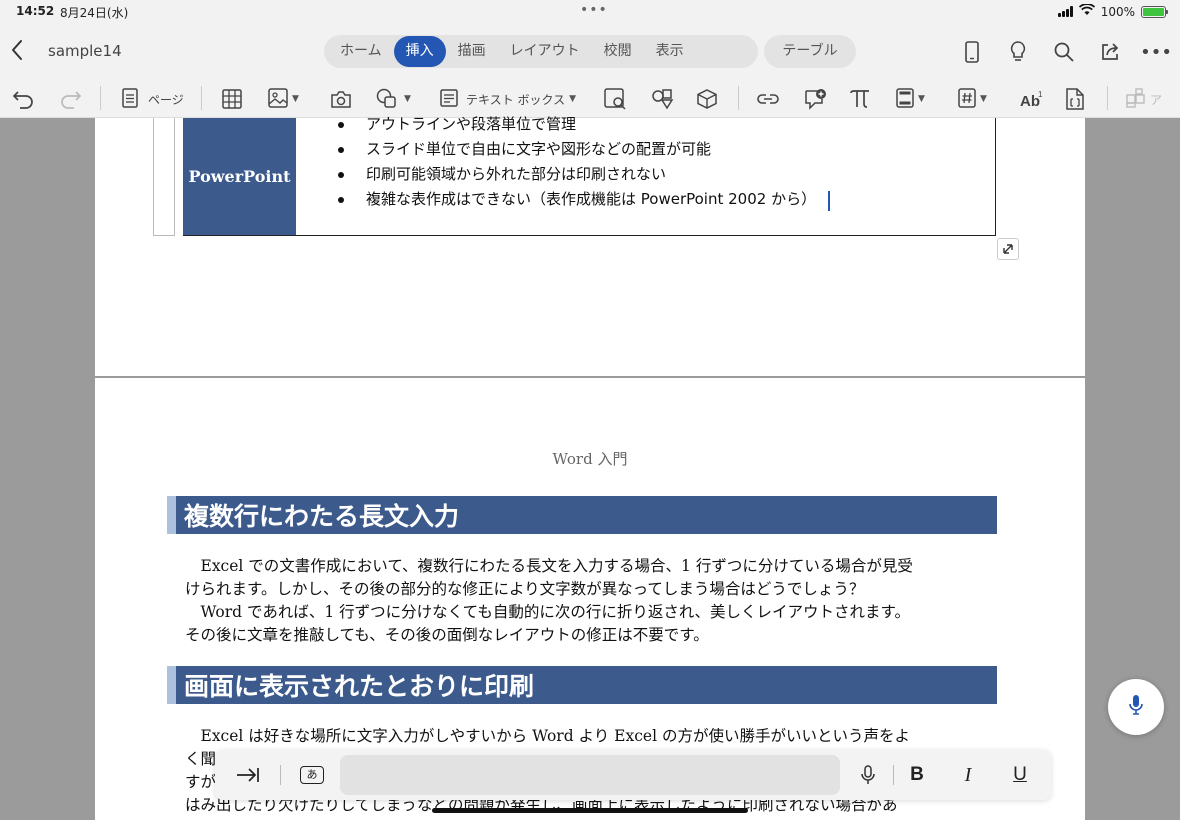  I want to click on kana-input-button: あ, so click(312, 775).